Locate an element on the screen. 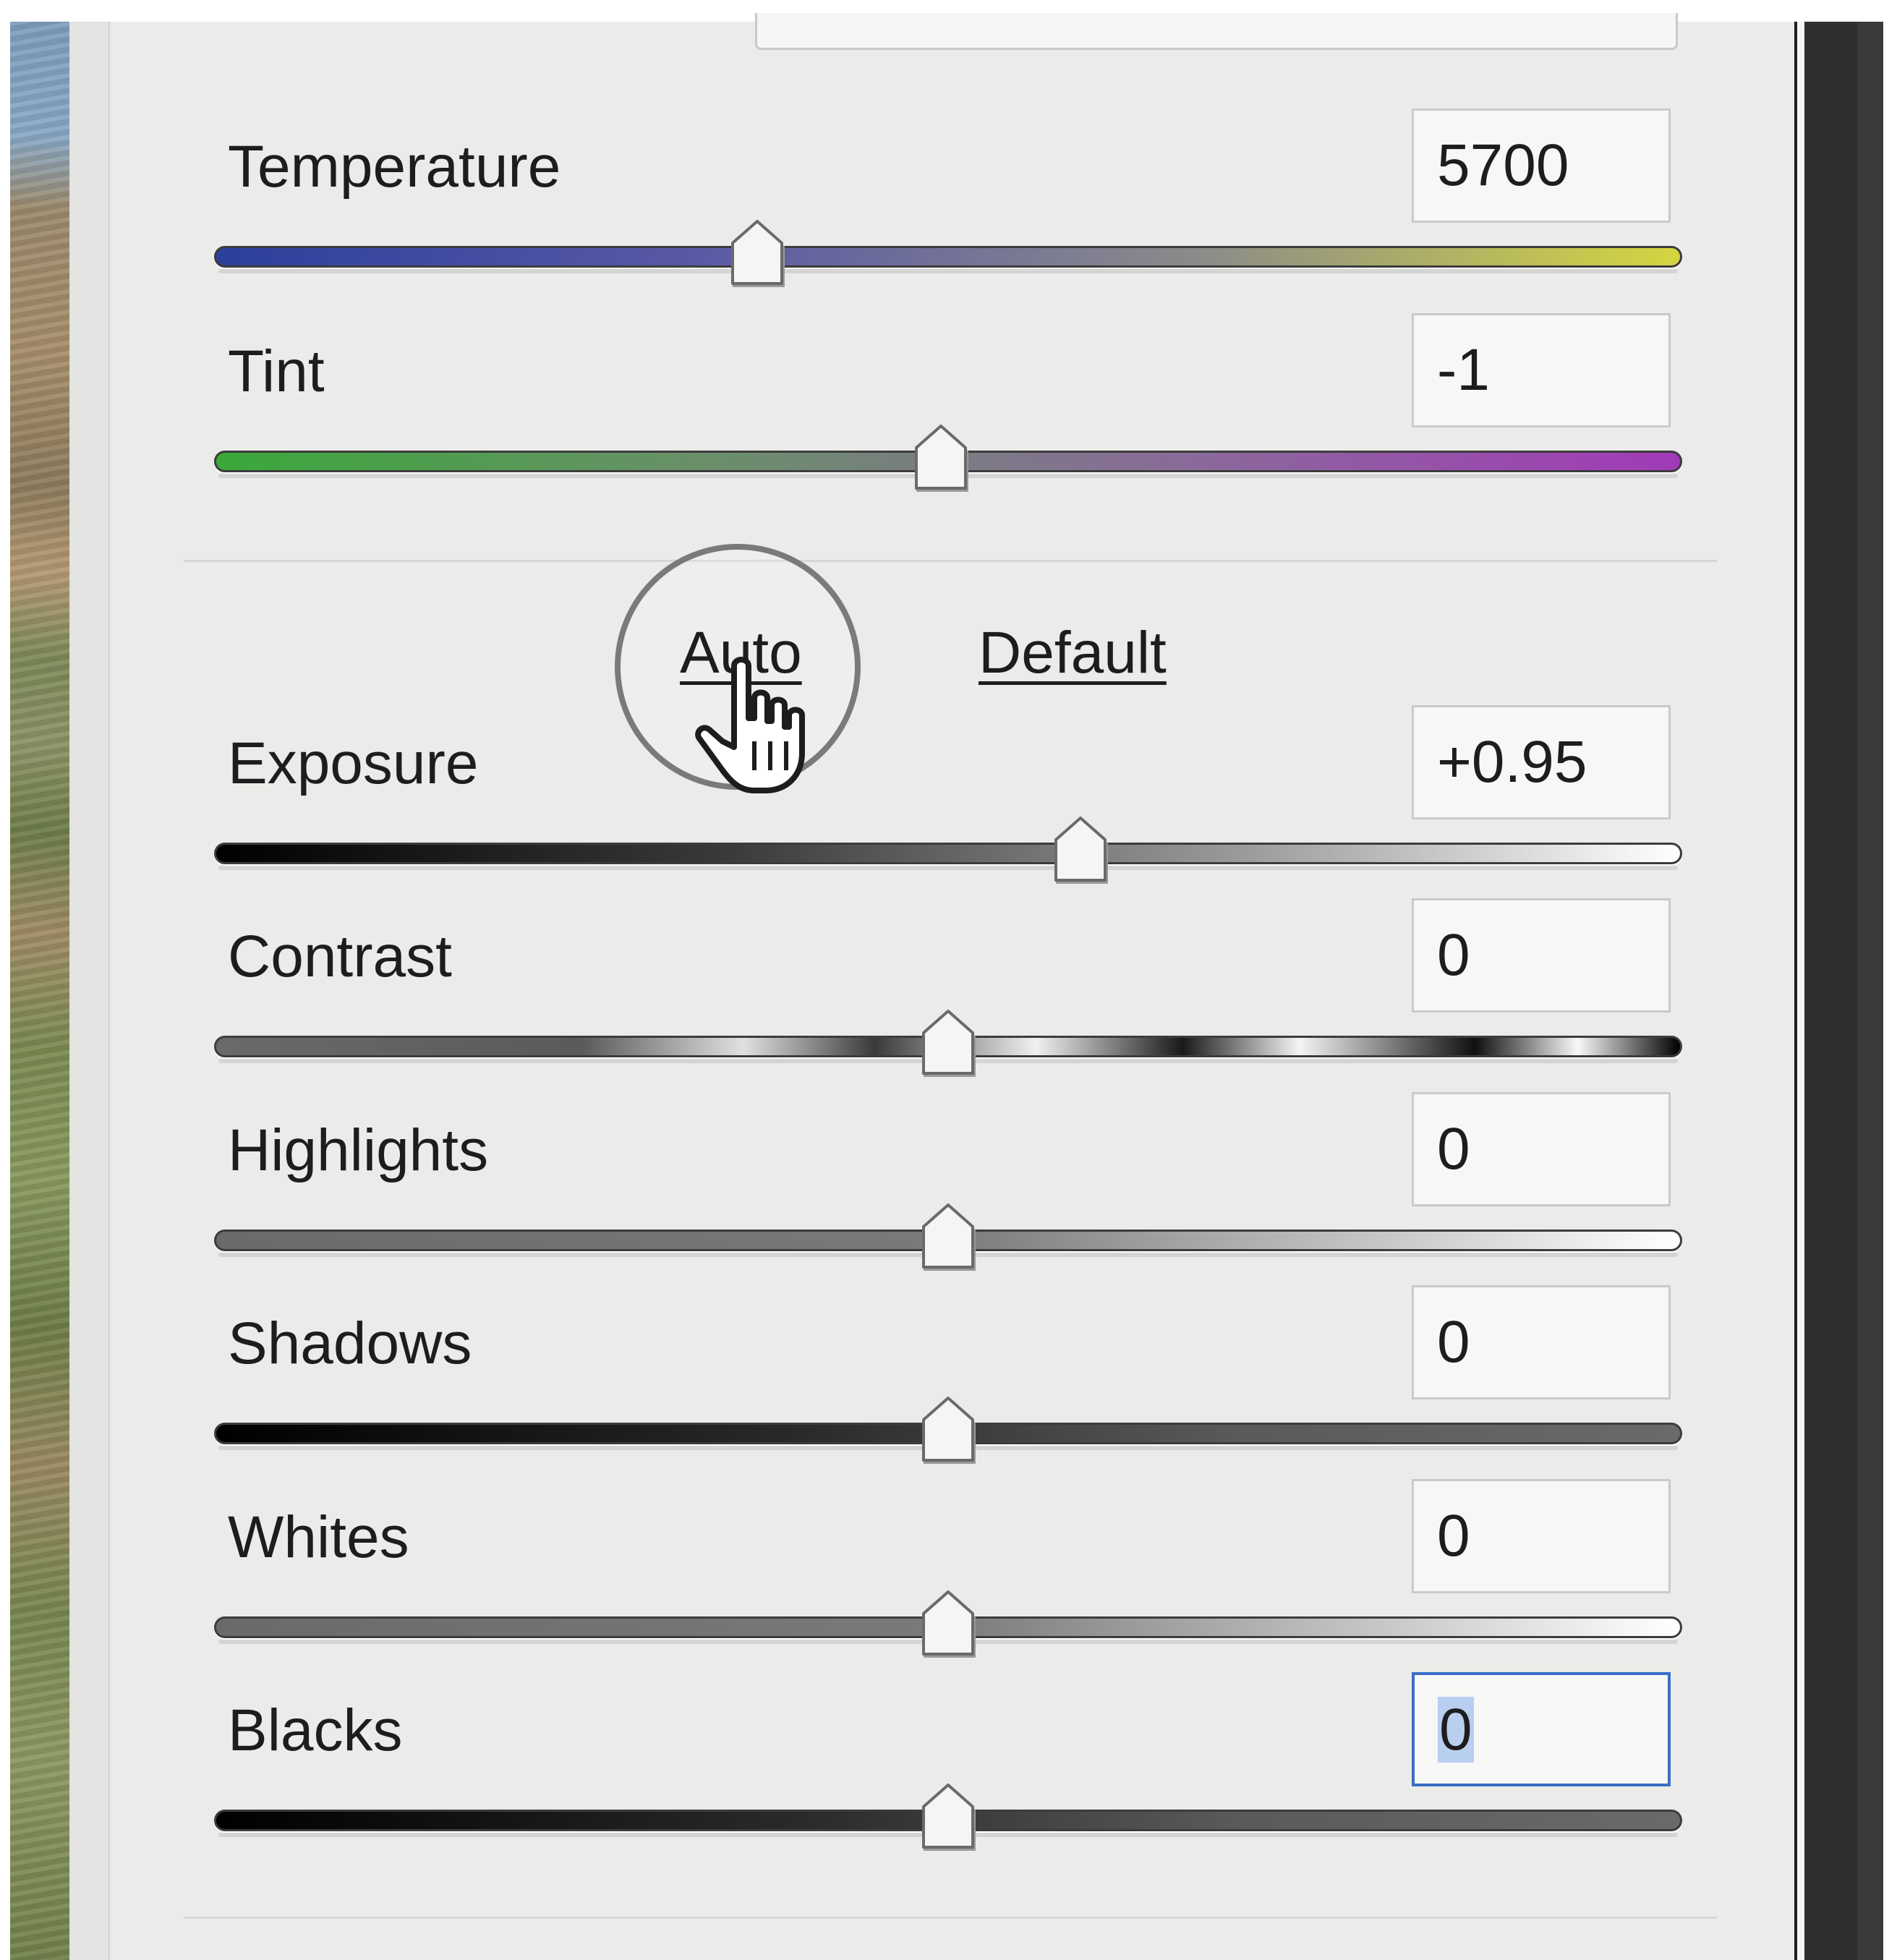 The image size is (1897, 1960). shadows-value-field: 0 is located at coordinates (1541, 1342).